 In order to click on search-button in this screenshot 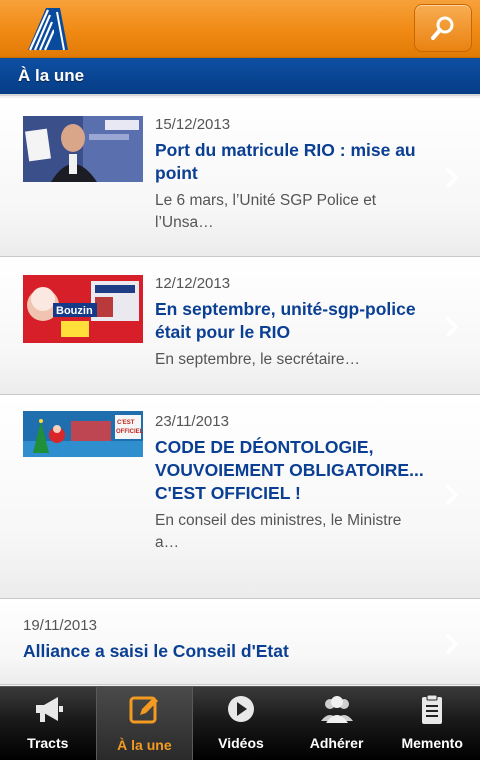, I will do `click(443, 28)`.